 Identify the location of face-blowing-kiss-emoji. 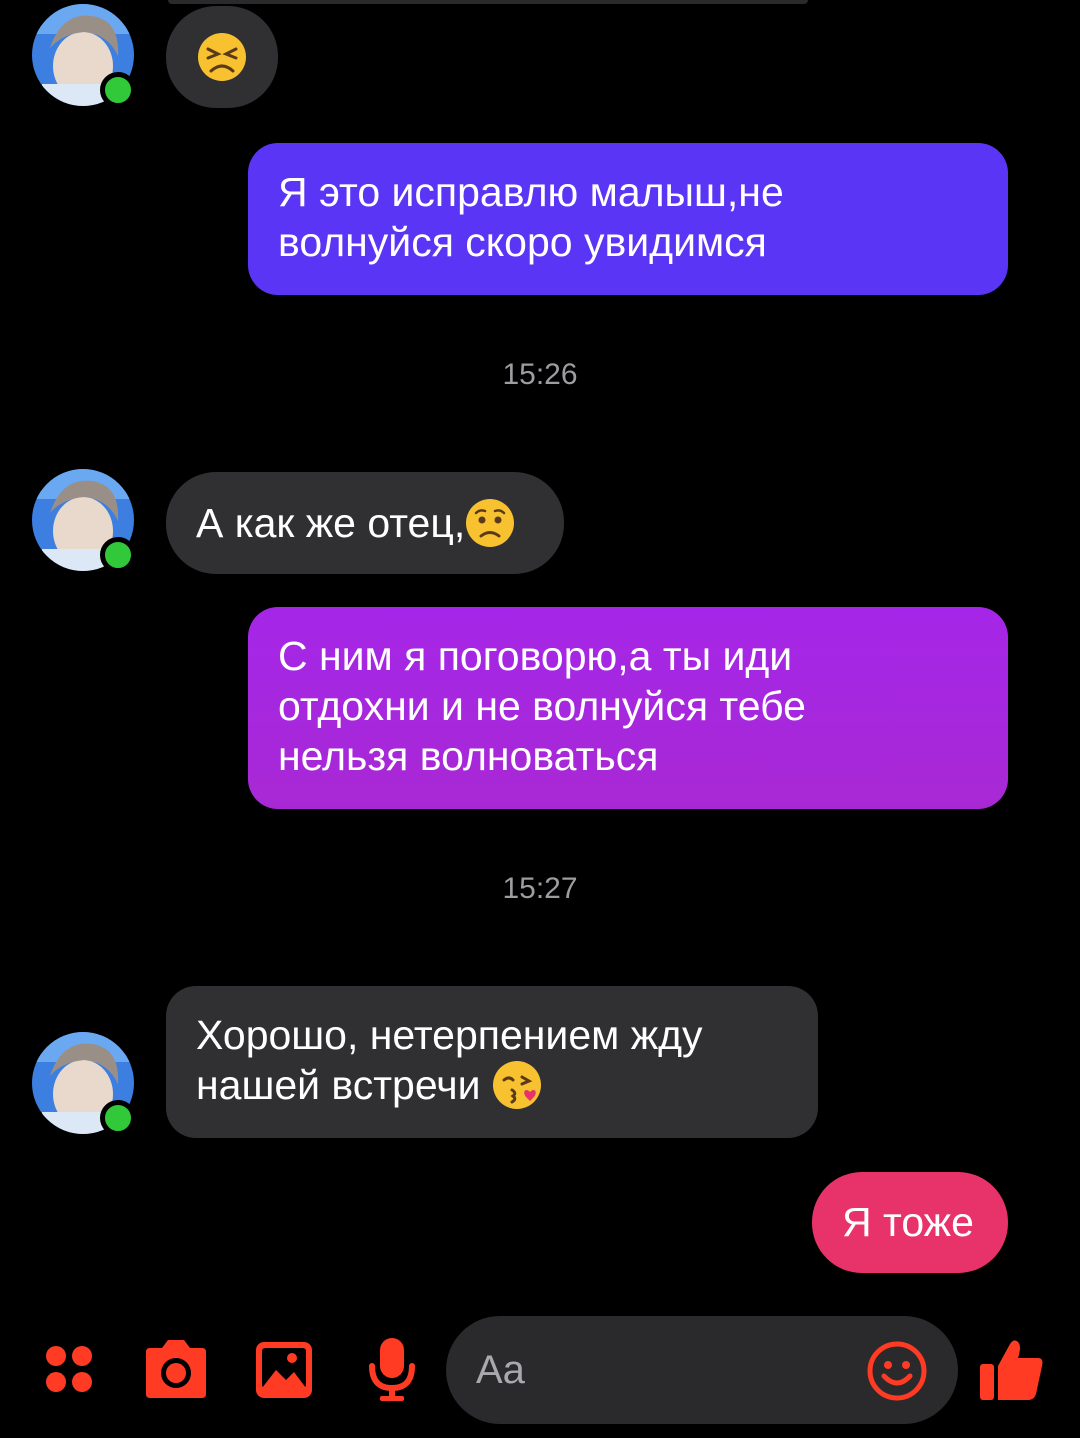
(516, 1085).